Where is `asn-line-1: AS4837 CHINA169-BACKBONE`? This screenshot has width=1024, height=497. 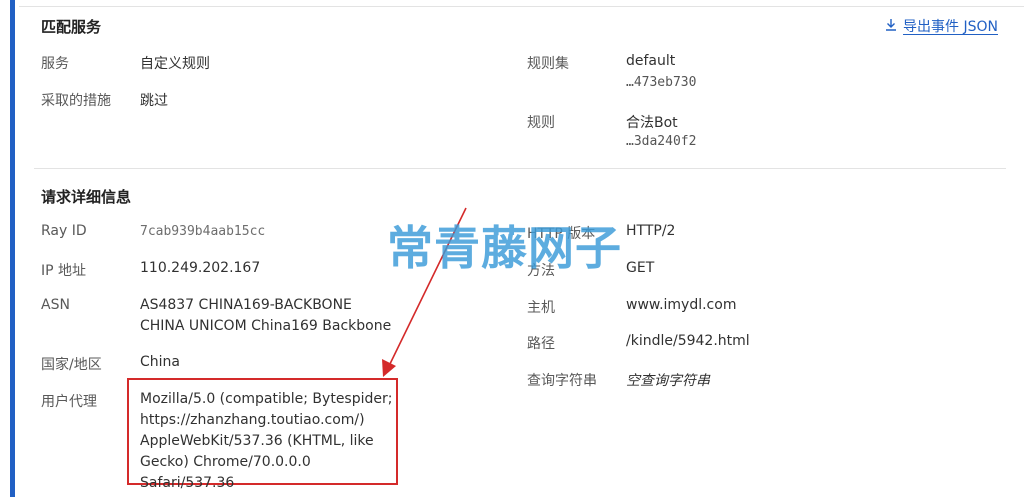 asn-line-1: AS4837 CHINA169-BACKBONE is located at coordinates (246, 305).